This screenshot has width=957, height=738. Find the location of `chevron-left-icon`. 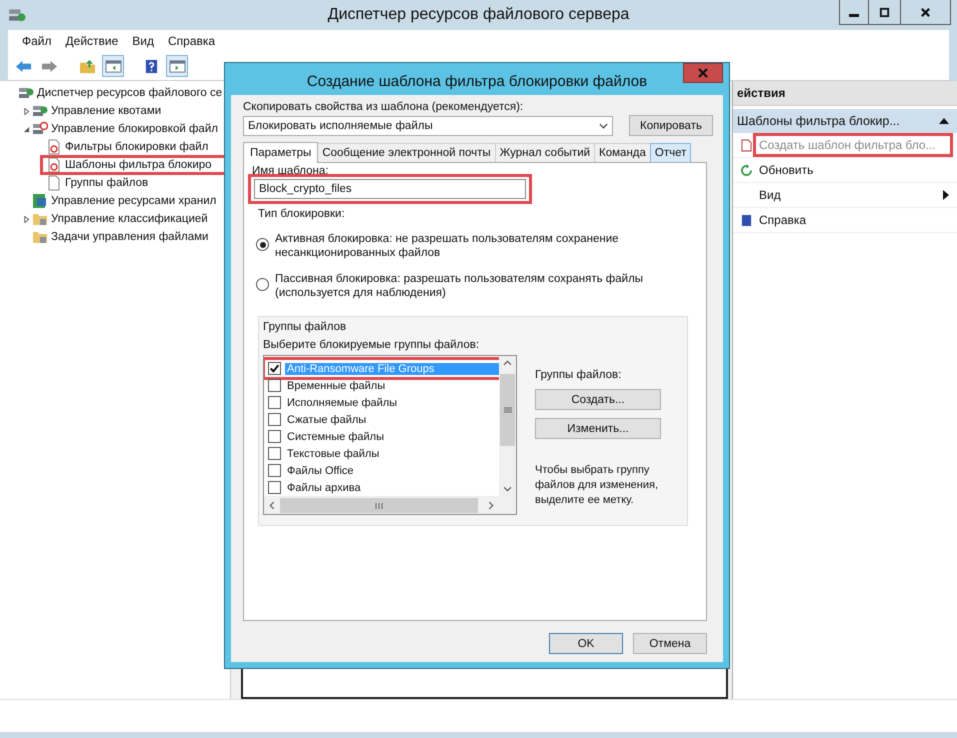

chevron-left-icon is located at coordinates (272, 505).